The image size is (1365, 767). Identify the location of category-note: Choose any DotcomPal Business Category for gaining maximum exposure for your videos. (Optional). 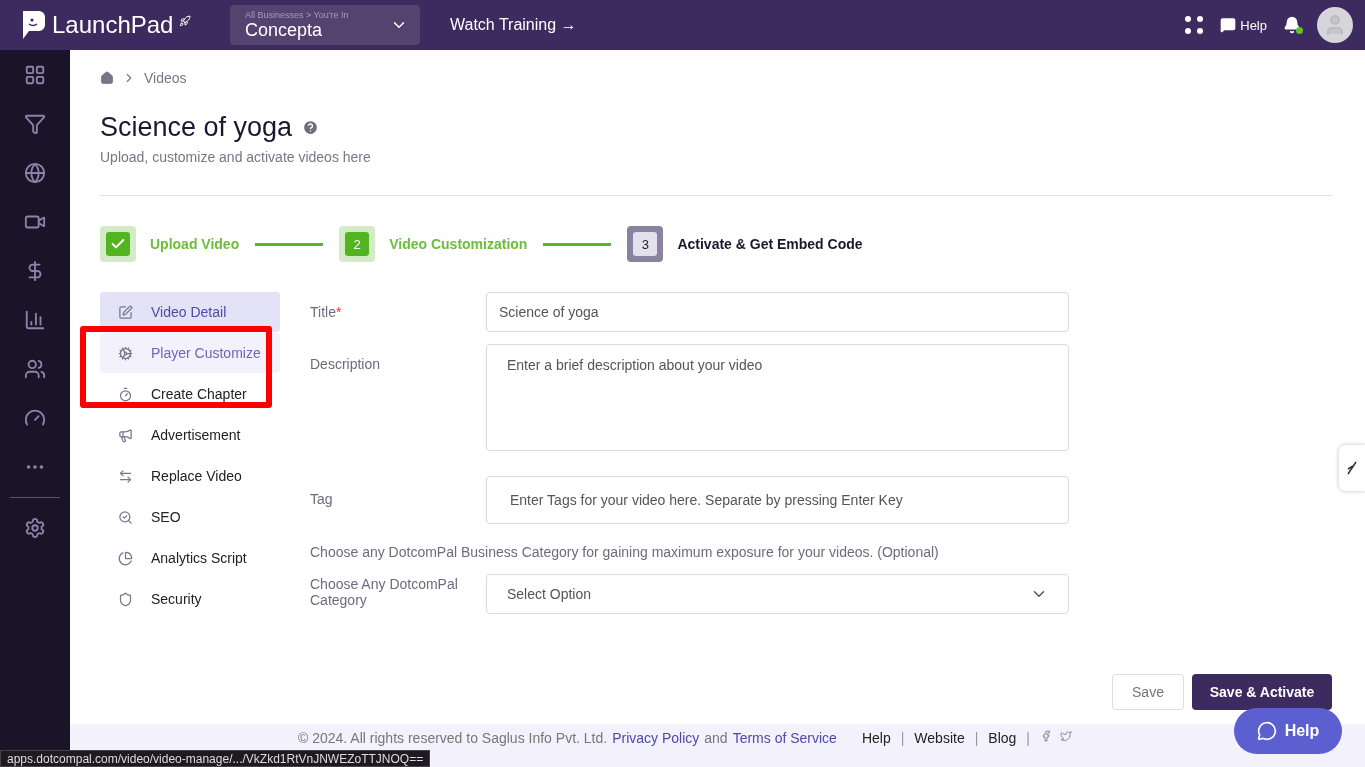
(625, 552).